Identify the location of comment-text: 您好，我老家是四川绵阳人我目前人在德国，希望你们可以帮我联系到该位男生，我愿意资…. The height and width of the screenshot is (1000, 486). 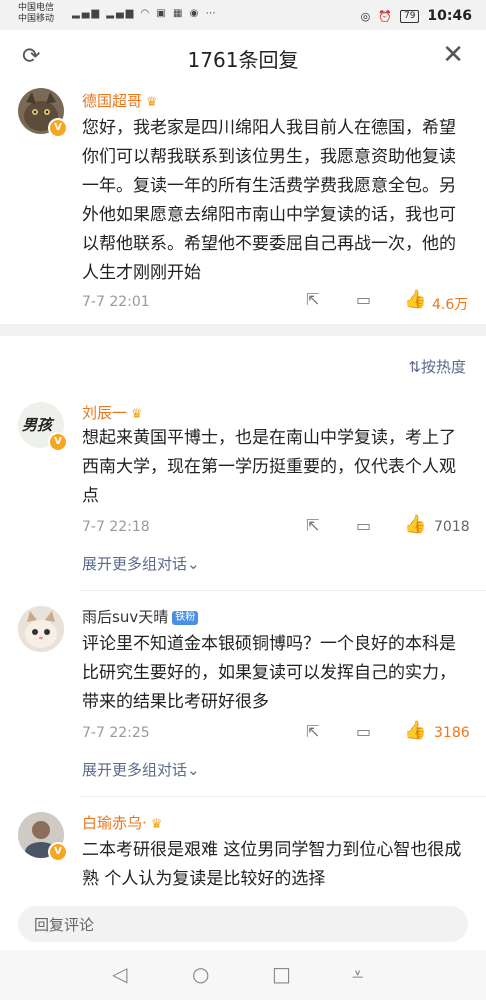
(269, 200).